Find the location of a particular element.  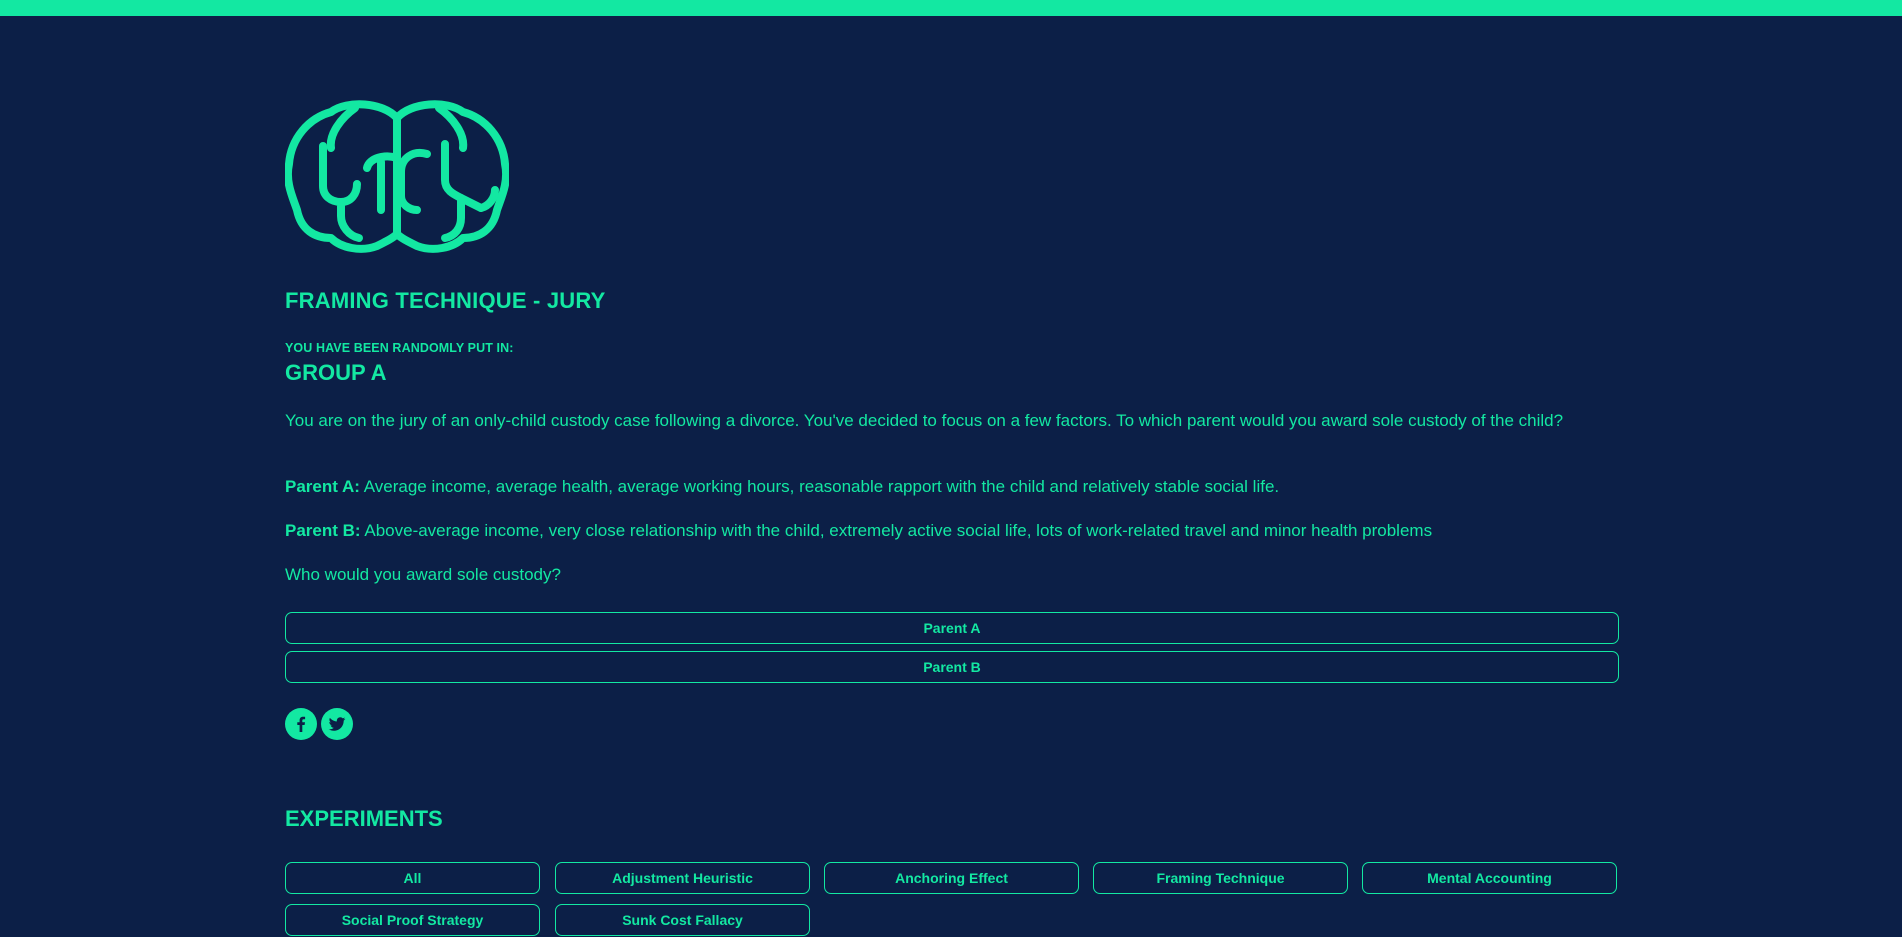

facebook-share-button is located at coordinates (301, 724).